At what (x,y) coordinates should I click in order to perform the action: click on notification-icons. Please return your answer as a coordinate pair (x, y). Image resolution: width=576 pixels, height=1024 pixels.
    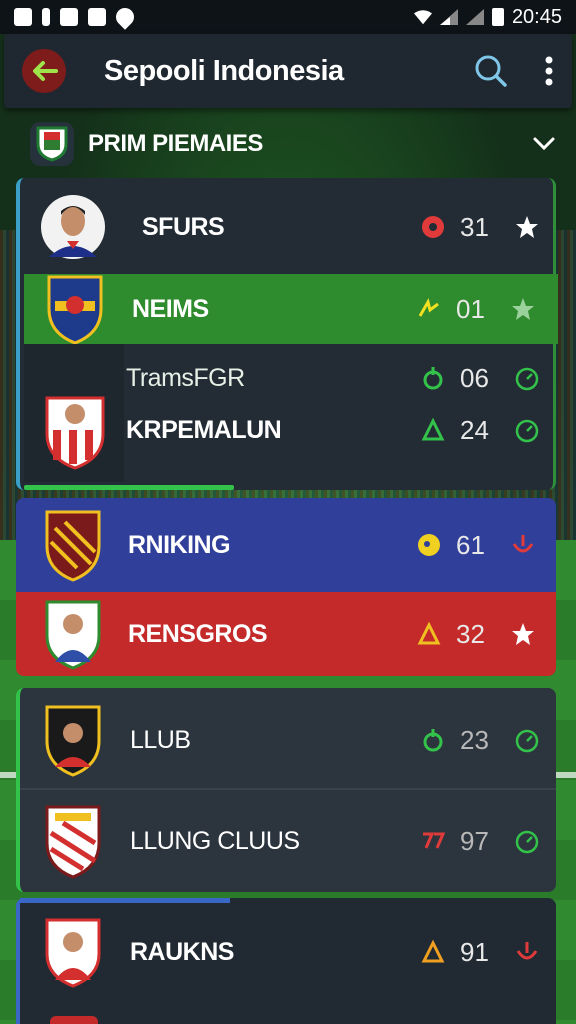
    Looking at the image, I should click on (76, 17).